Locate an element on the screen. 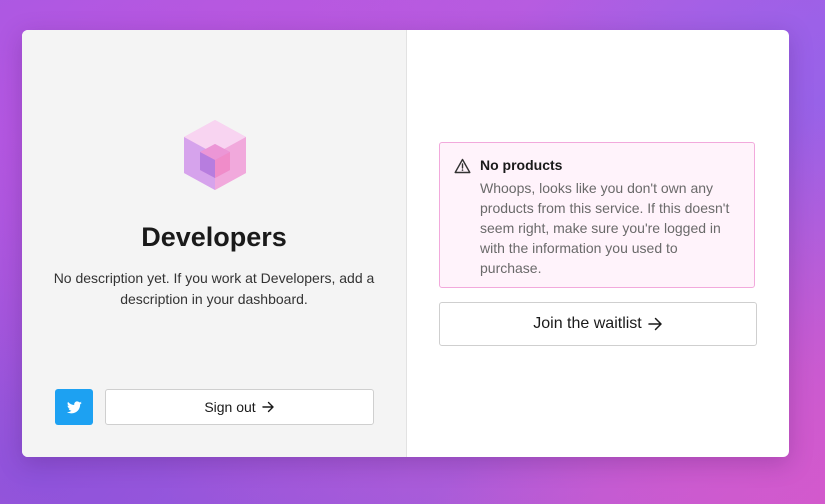  twitter-icon is located at coordinates (74, 406).